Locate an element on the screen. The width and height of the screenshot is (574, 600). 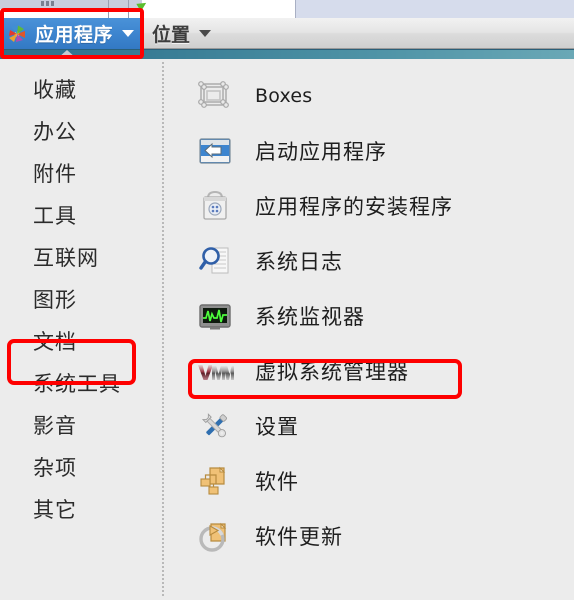
software-update-icon is located at coordinates (215, 536).